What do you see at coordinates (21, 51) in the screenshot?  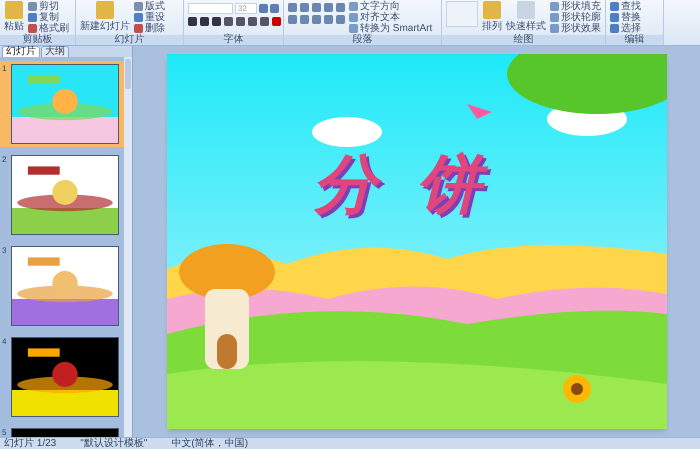 I see `panel-tab: 幻灯片` at bounding box center [21, 51].